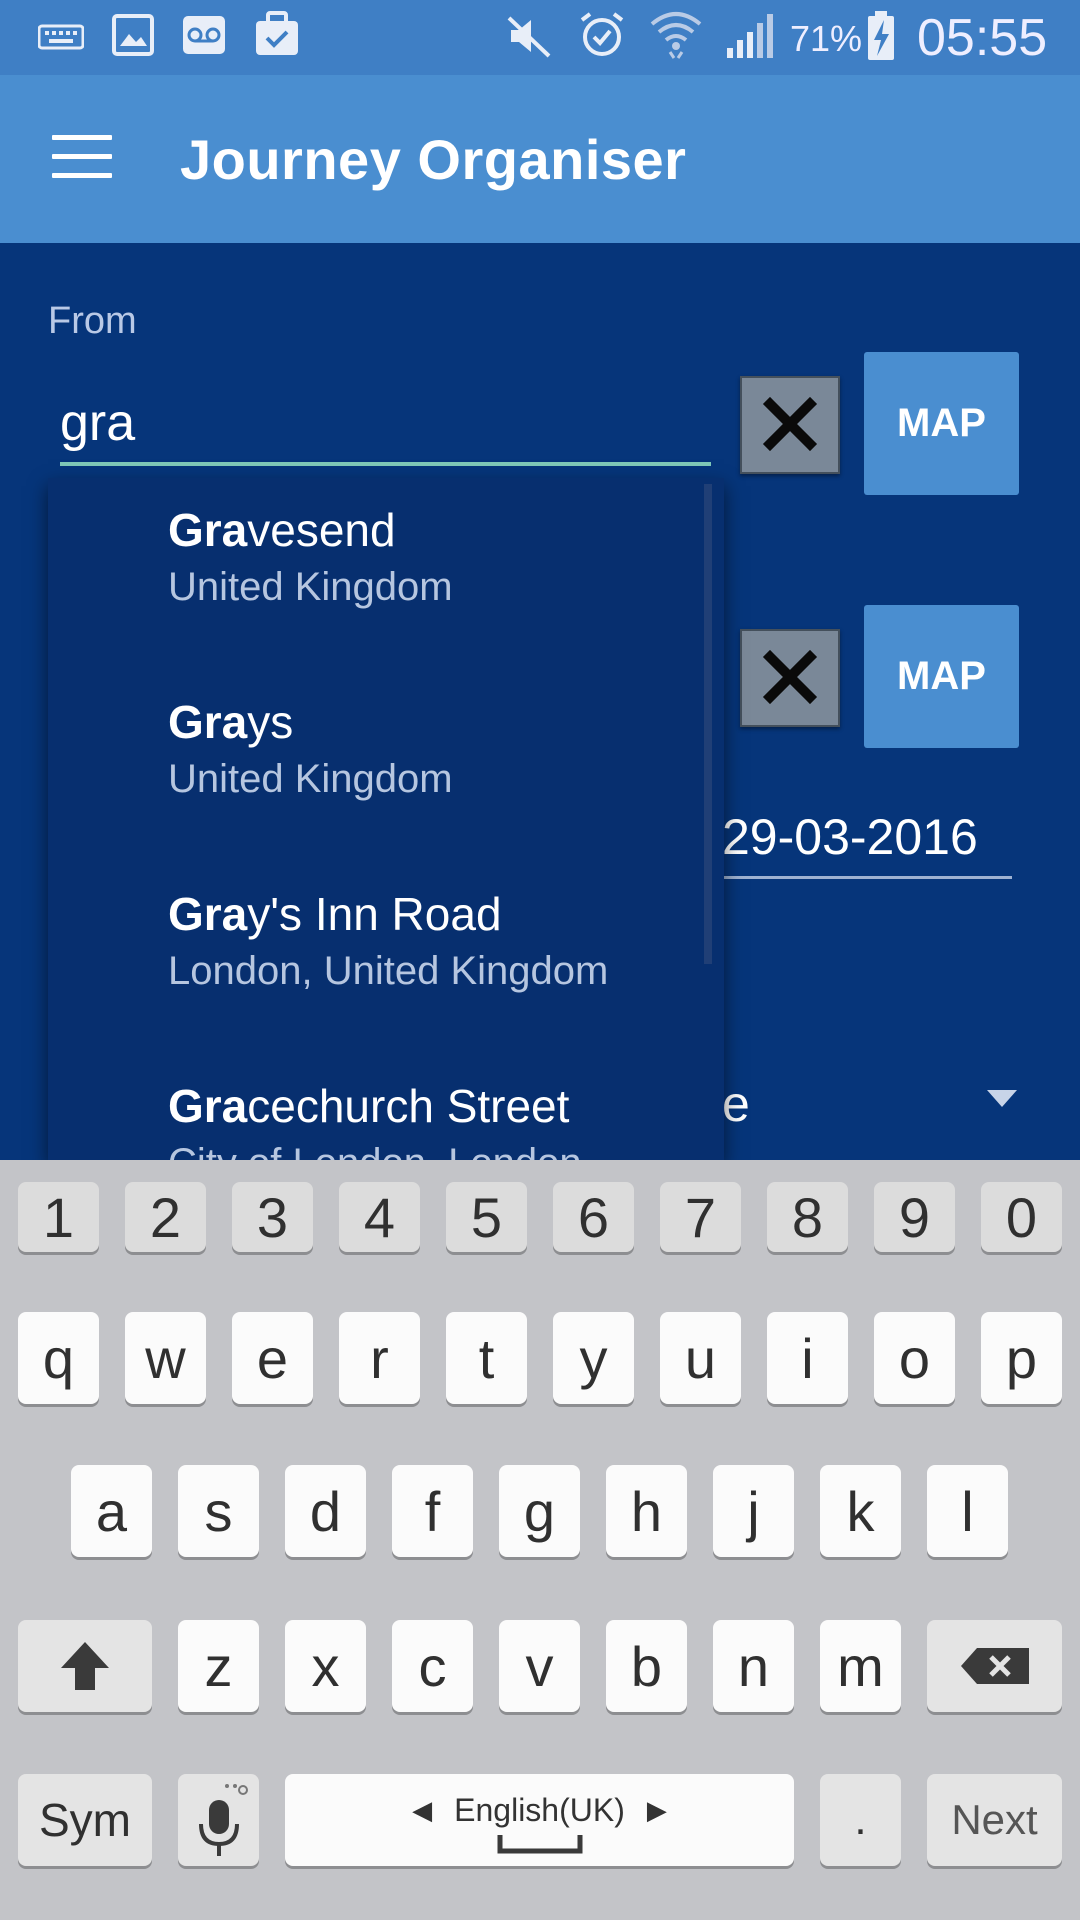 The width and height of the screenshot is (1080, 1920). I want to click on key-x: x, so click(325, 1666).